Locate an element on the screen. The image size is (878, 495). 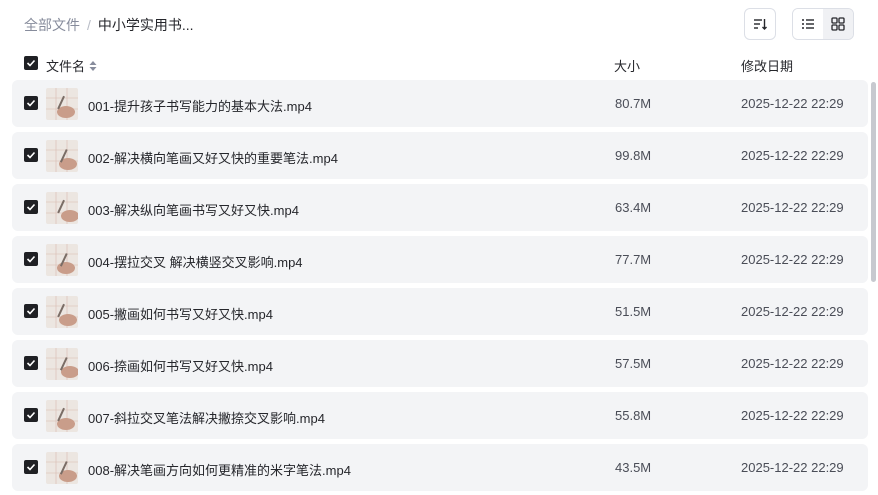
sort-icon is located at coordinates (760, 24).